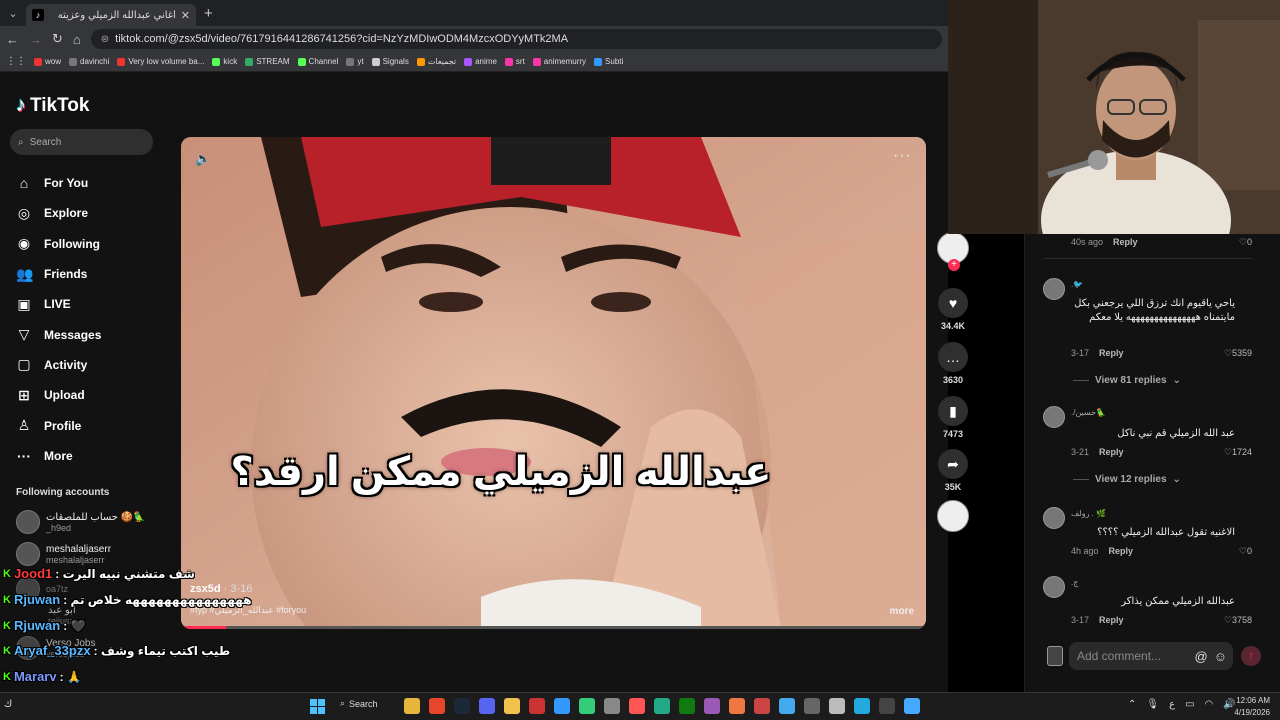 The image size is (1280, 720). I want to click on share-action: ➦ 35K, so click(953, 470).